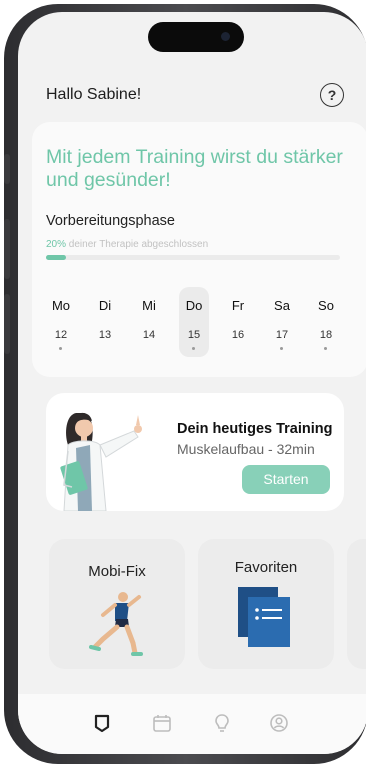 Image resolution: width=366 pixels, height=765 pixels. Describe the element at coordinates (238, 305) in the screenshot. I see `day-name: Fr` at that location.